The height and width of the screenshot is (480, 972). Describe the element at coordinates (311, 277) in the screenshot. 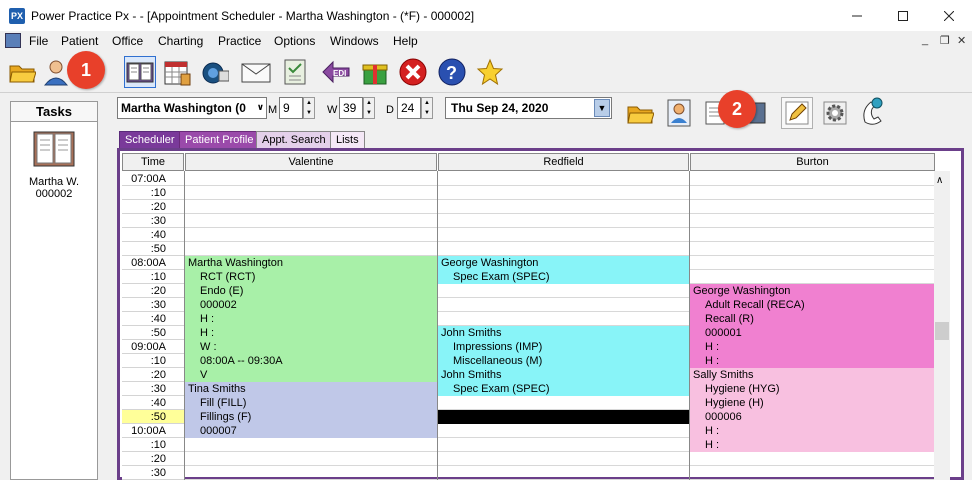

I see `appointment-line-valentine: RCT (RCT)` at that location.